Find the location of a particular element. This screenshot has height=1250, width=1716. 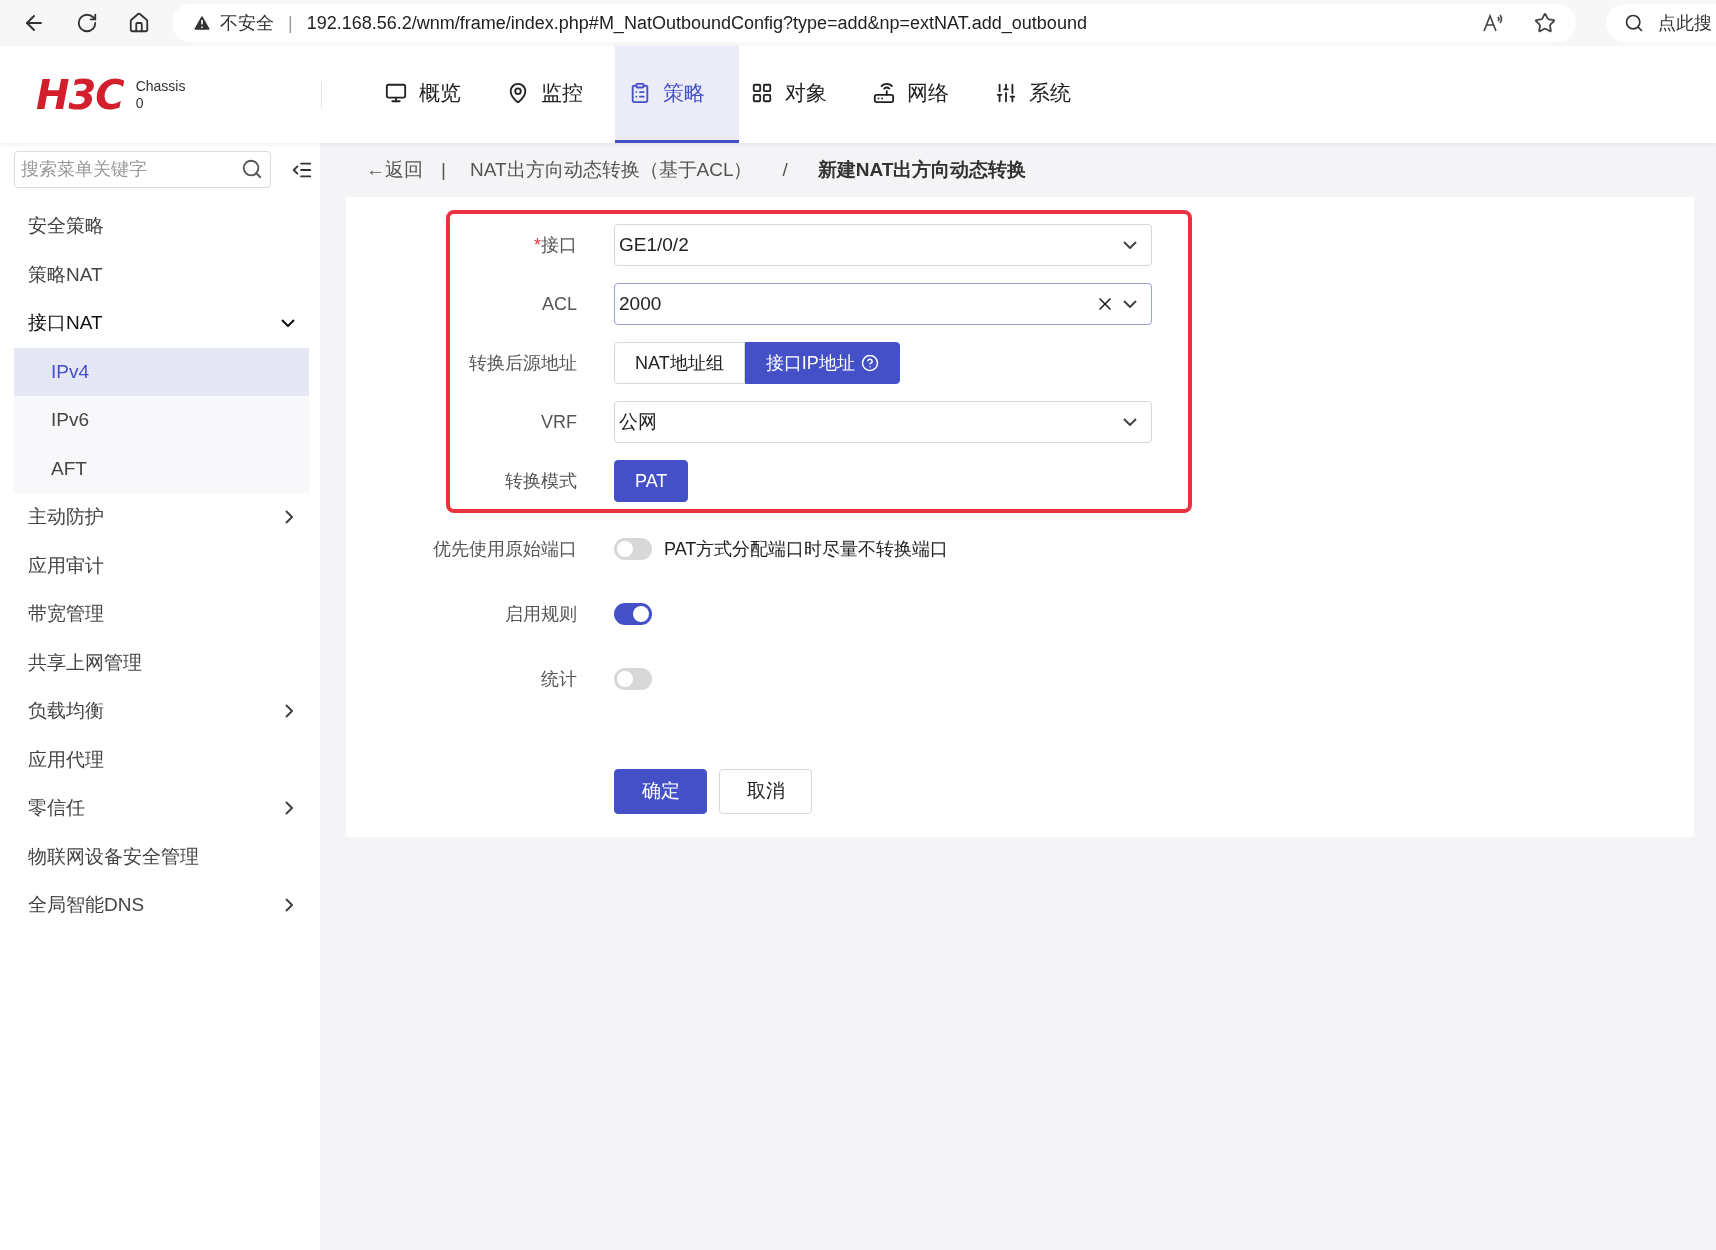

sidebar-item: 全局智能DNS is located at coordinates (161, 905).